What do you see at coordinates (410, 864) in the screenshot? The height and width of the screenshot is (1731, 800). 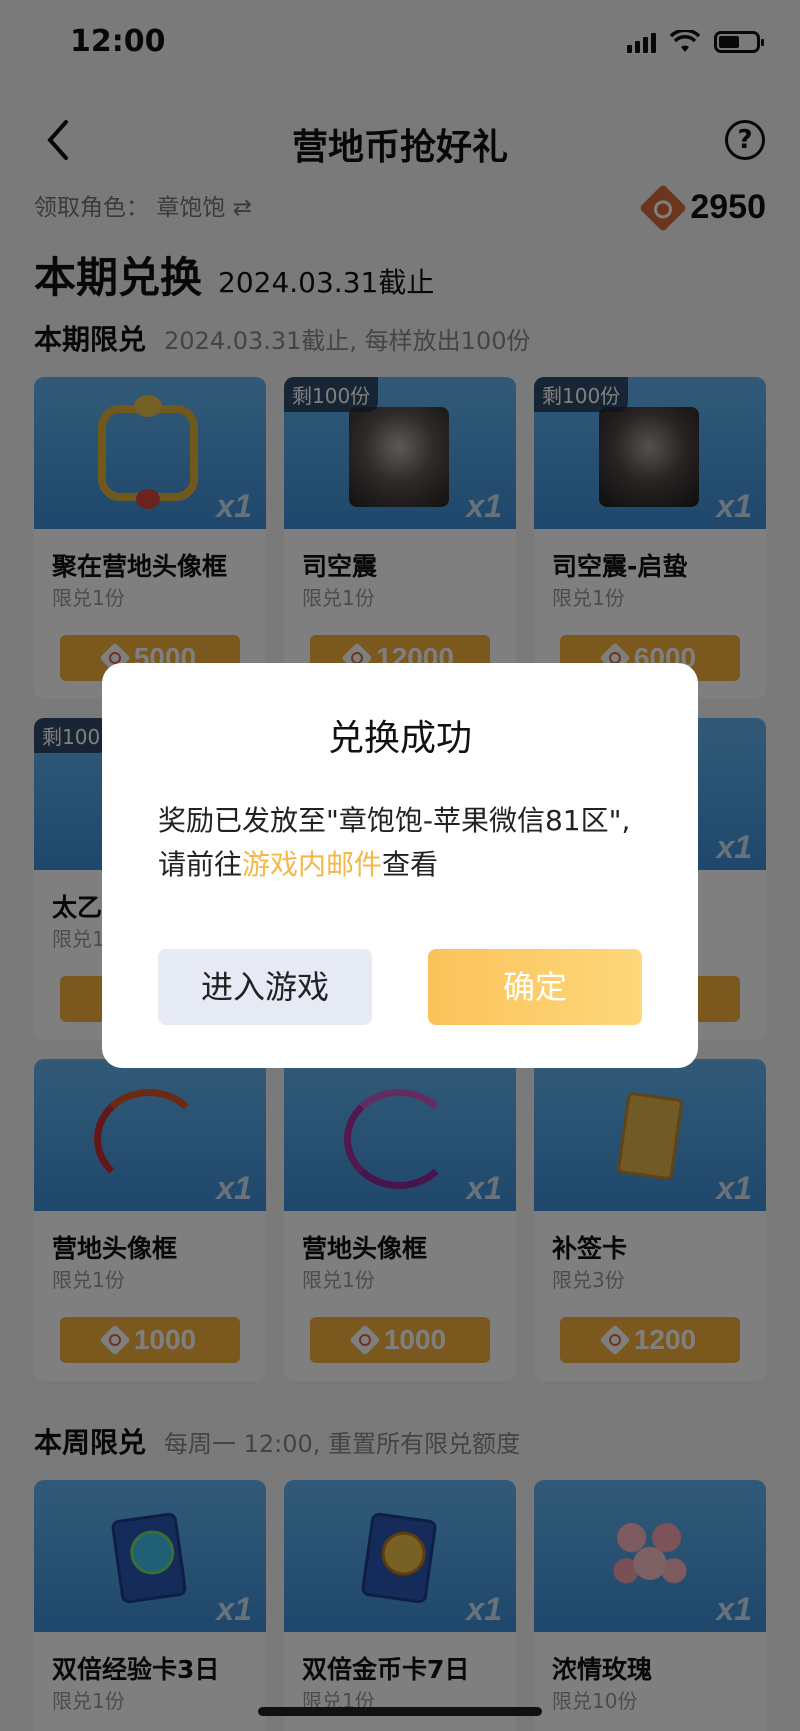 I see `message-text: 查看` at bounding box center [410, 864].